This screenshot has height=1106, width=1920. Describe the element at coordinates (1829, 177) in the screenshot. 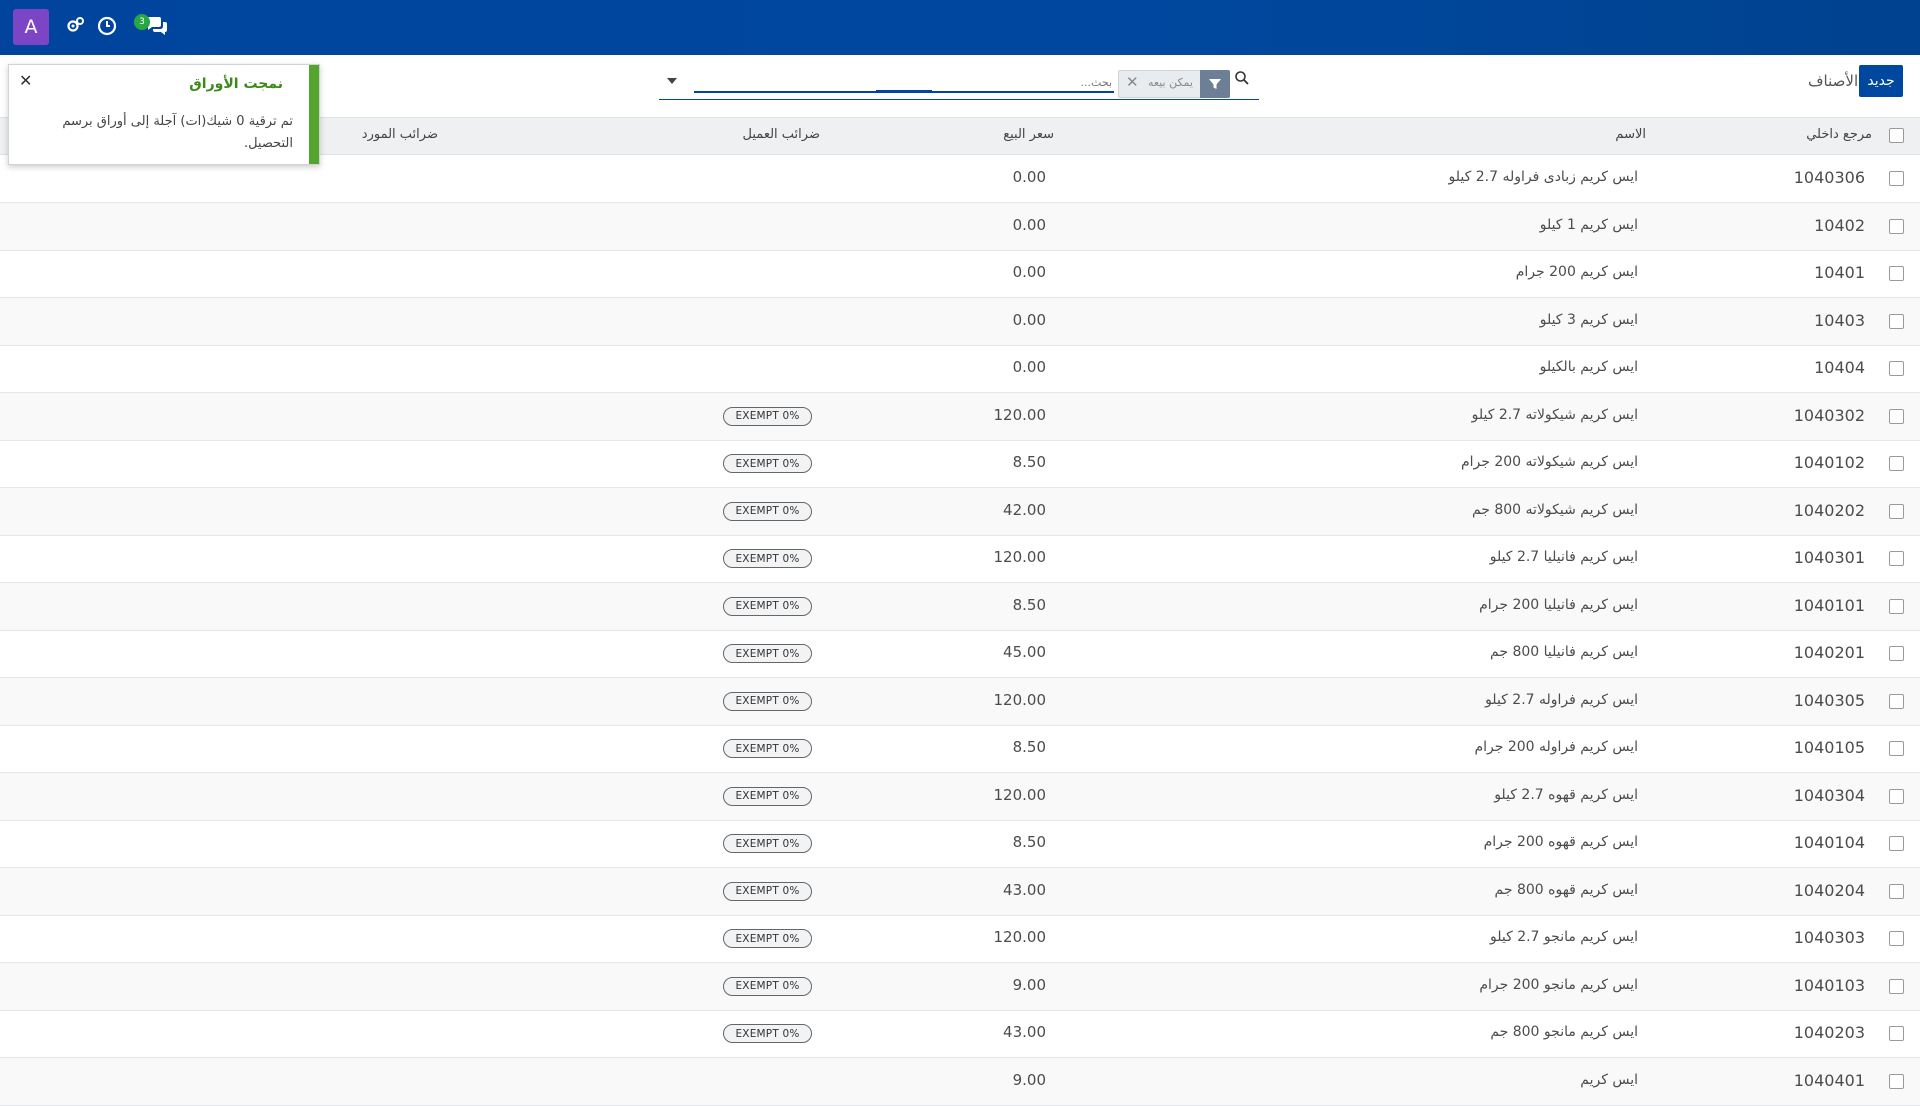

I see `cell-internal-ref: 1040306` at that location.